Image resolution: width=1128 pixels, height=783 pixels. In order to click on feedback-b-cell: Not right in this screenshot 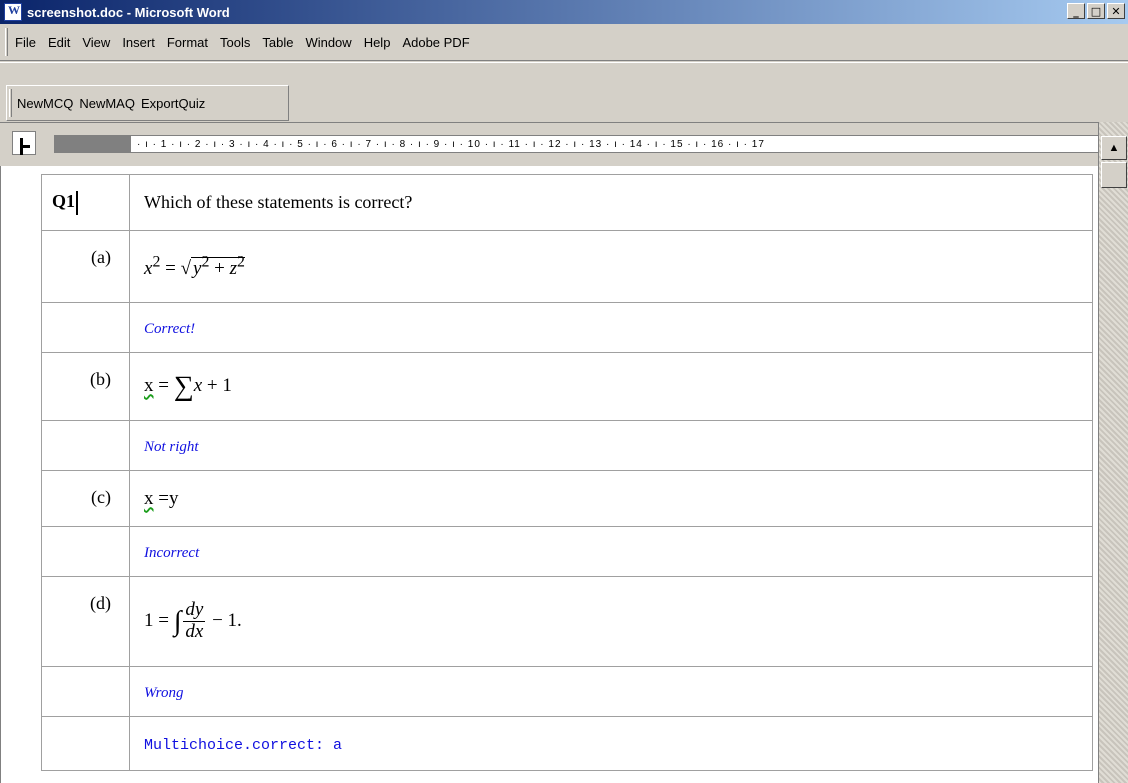, I will do `click(611, 445)`.